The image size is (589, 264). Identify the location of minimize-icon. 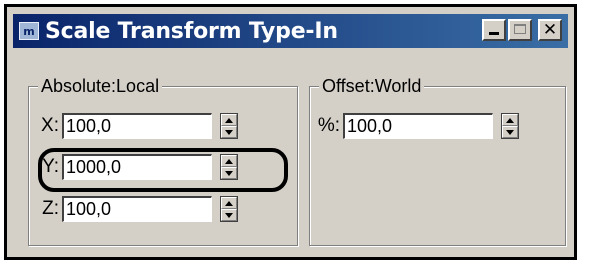
(494, 33).